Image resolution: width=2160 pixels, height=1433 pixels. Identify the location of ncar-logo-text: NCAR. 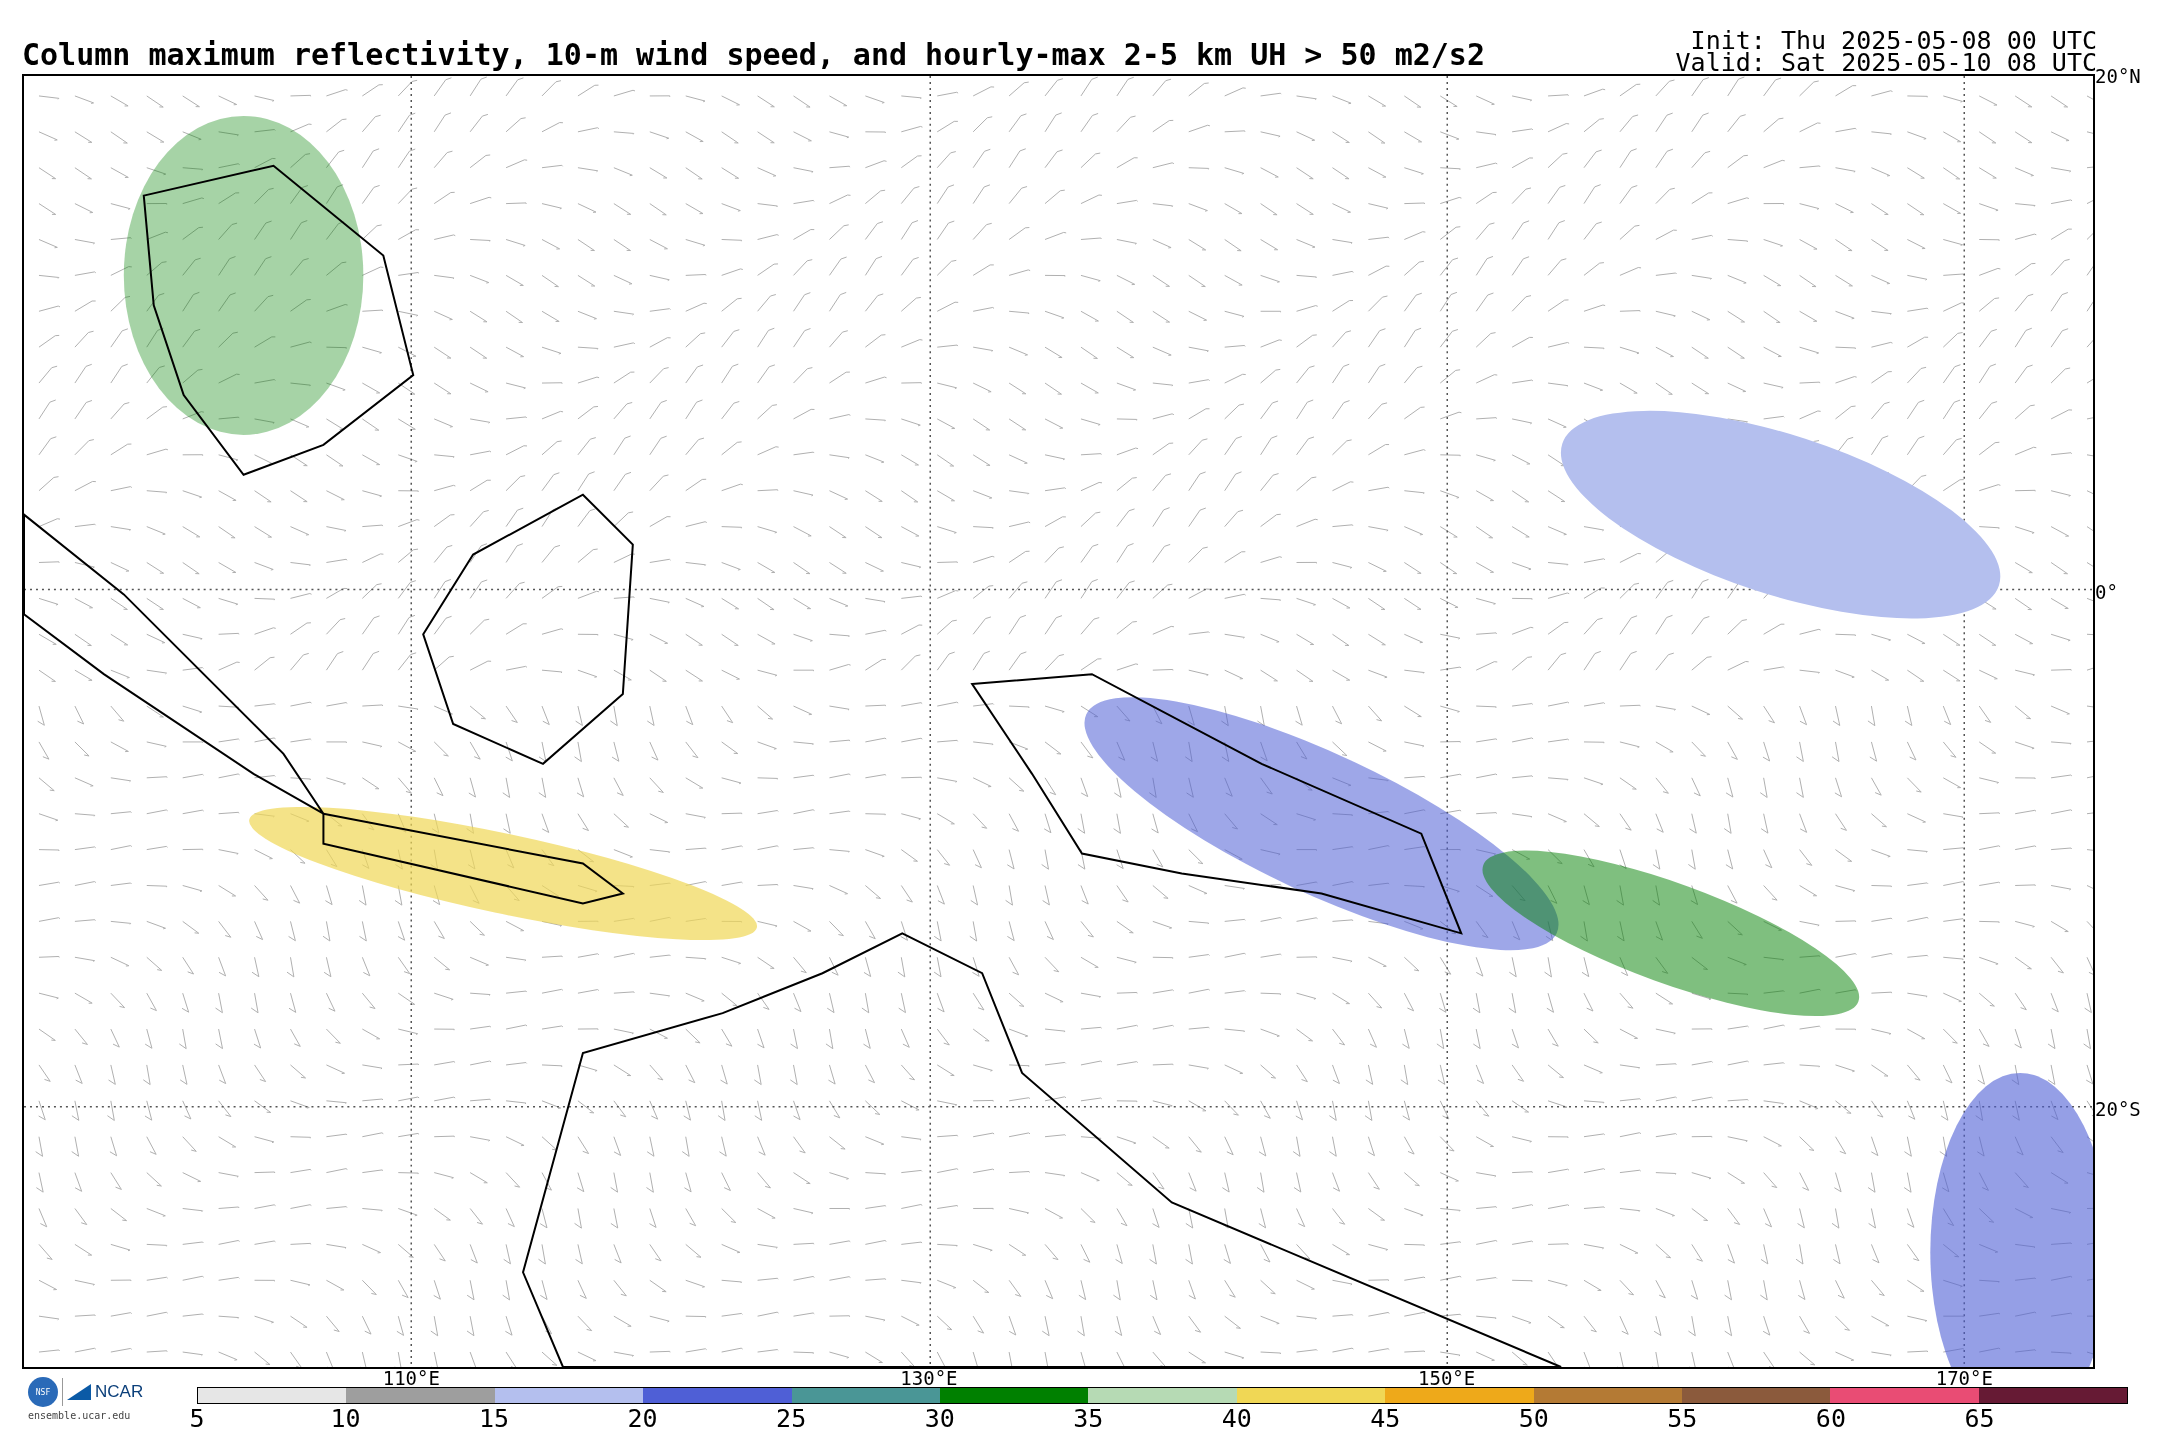
(119, 1392).